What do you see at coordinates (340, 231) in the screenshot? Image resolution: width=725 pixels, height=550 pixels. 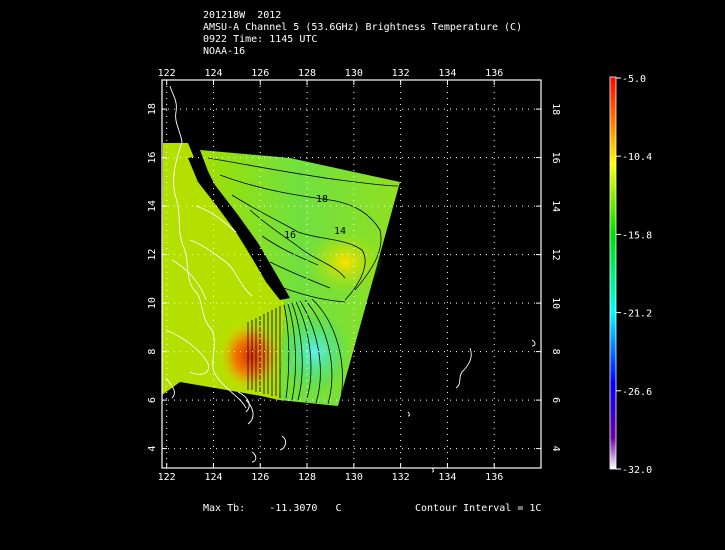 I see `contour-label-14: 14` at bounding box center [340, 231].